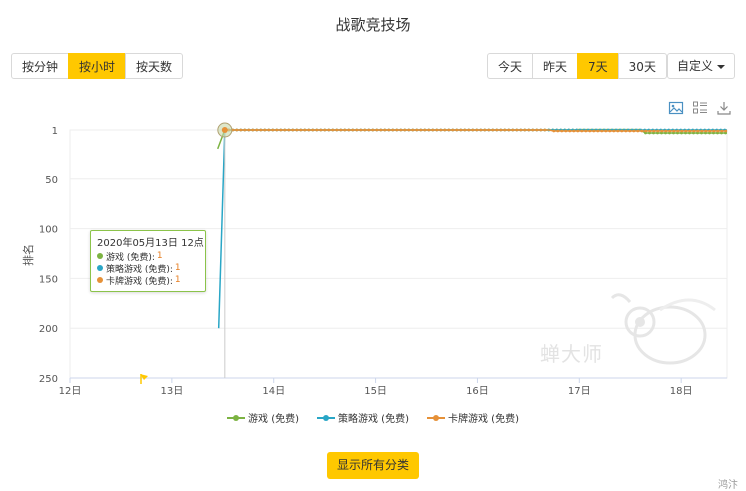 This screenshot has height=491, width=746. What do you see at coordinates (154, 66) in the screenshot?
I see `per-day-button: 按天数` at bounding box center [154, 66].